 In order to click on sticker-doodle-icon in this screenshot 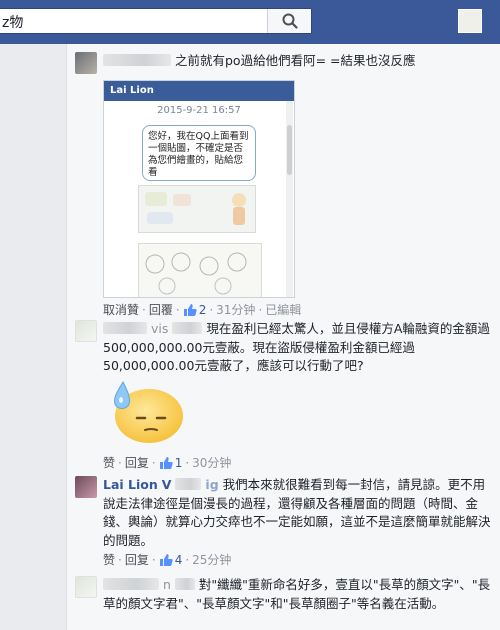, I will do `click(195, 208)`.